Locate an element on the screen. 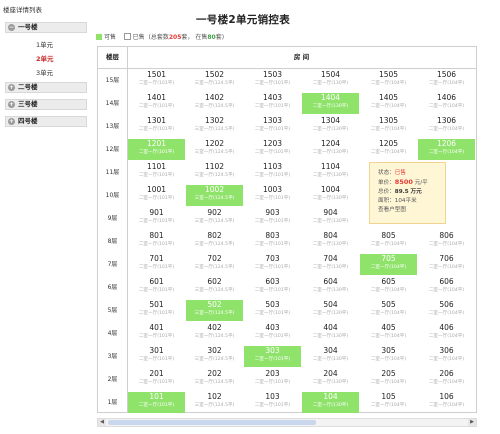  floorplan-link: 查看户型图 is located at coordinates (411, 210).